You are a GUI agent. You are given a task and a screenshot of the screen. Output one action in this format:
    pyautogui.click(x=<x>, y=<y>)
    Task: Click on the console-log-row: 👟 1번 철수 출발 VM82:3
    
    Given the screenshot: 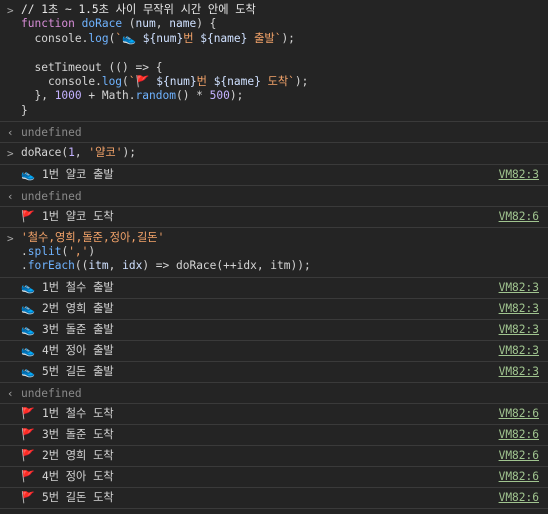 What is the action you would take?
    pyautogui.click(x=274, y=288)
    